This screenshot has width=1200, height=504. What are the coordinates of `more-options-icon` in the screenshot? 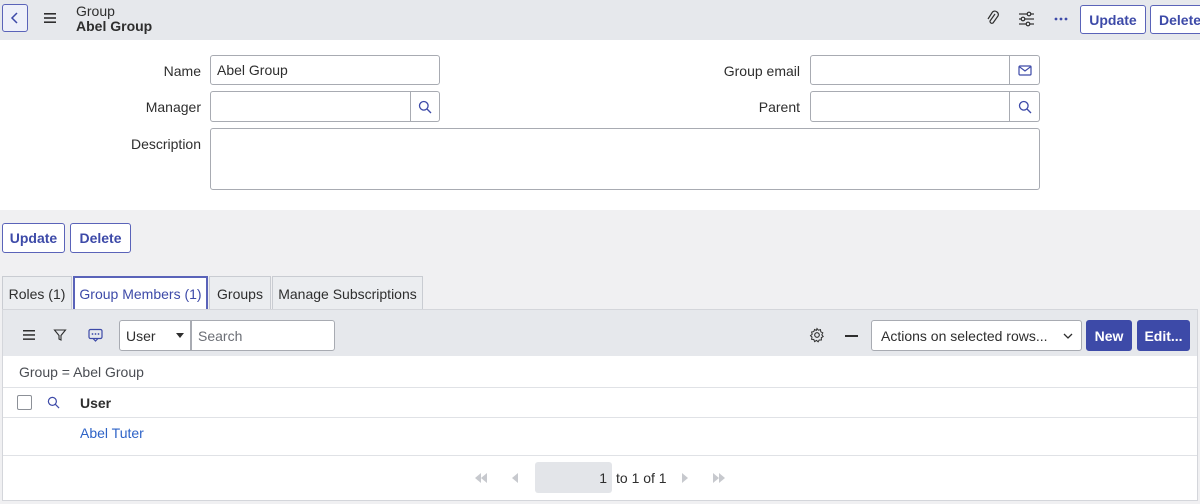 It's located at (1061, 19).